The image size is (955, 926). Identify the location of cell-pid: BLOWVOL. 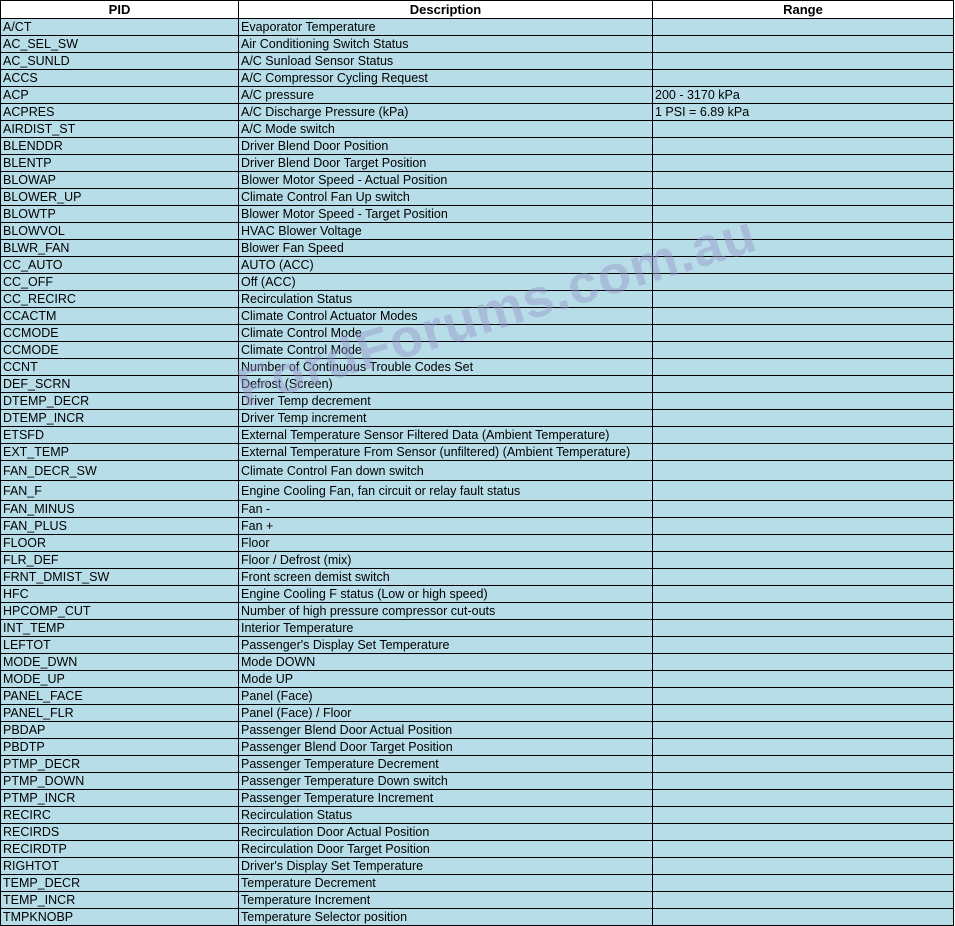
(119, 231).